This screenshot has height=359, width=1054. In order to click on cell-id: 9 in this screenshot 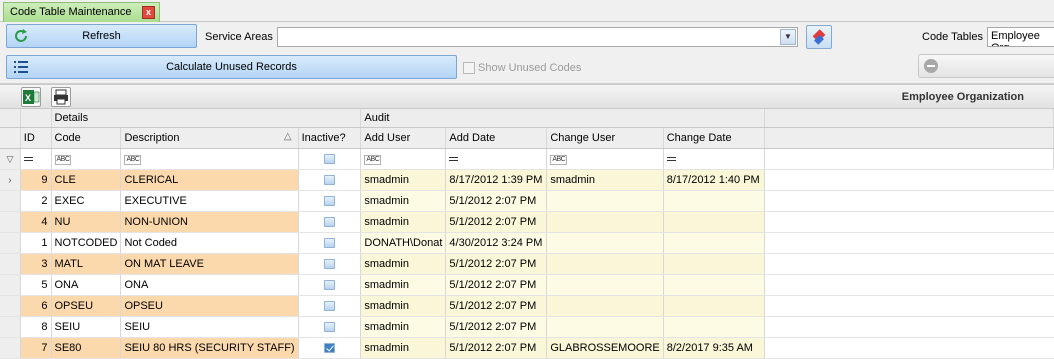, I will do `click(36, 180)`.